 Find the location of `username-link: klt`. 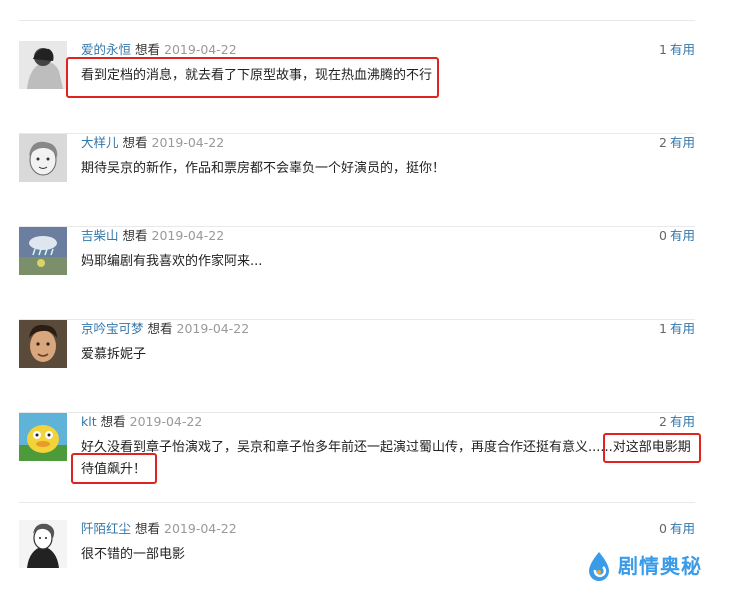

username-link: klt is located at coordinates (89, 421).